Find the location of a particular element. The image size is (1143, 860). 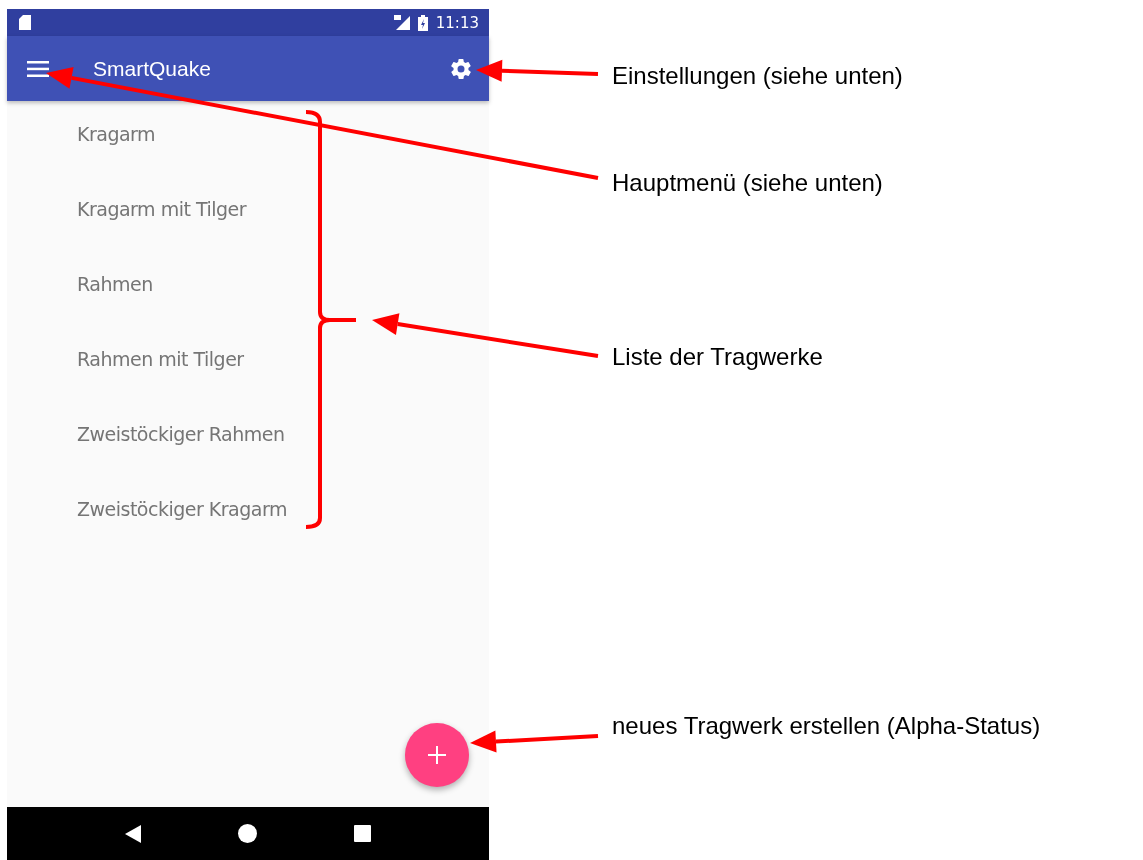

add-button is located at coordinates (437, 755).